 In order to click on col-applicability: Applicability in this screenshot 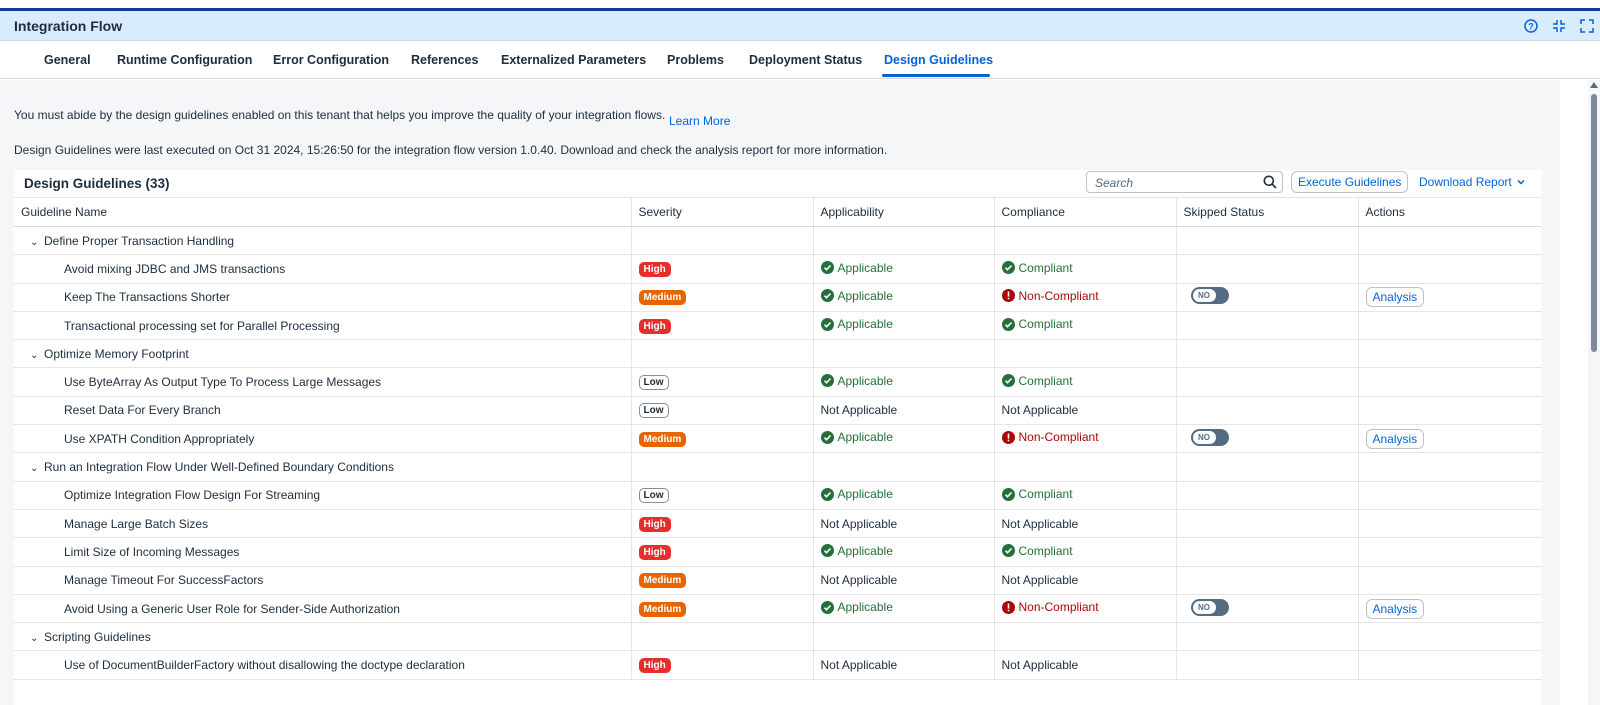, I will do `click(904, 212)`.